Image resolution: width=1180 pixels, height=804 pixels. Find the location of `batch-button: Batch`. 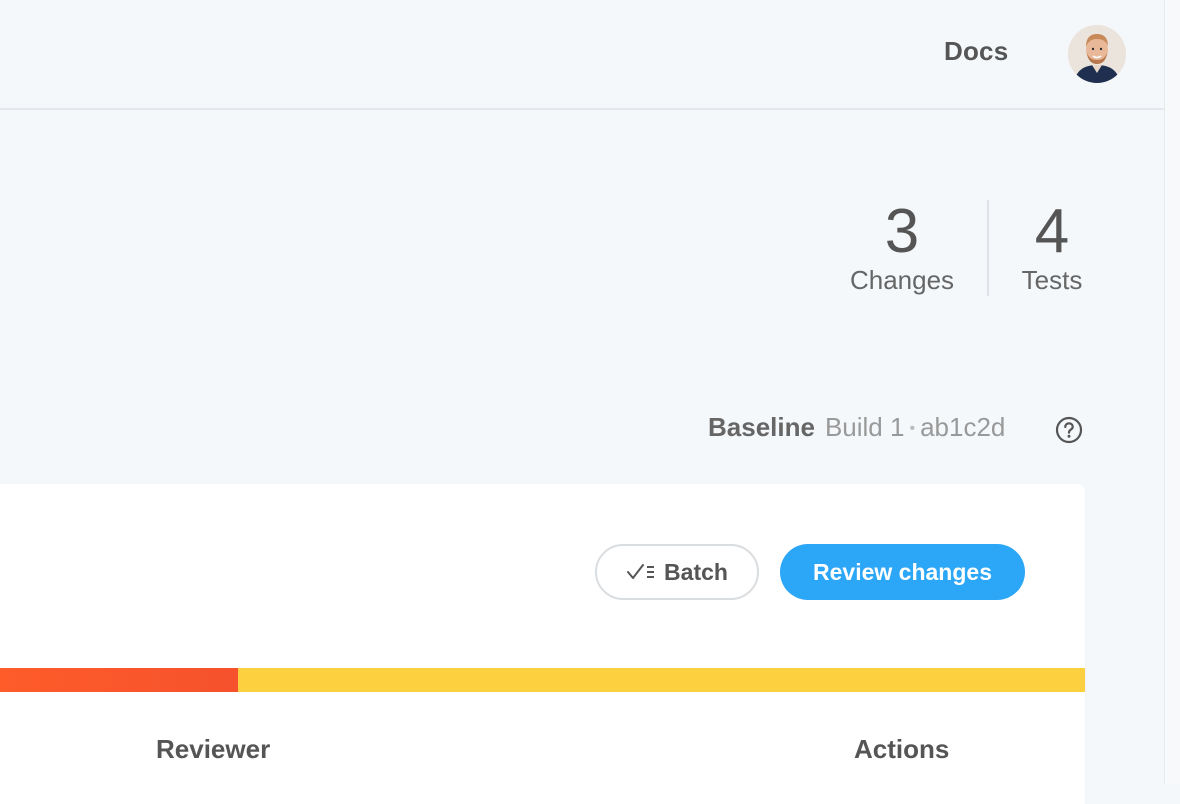

batch-button: Batch is located at coordinates (677, 572).